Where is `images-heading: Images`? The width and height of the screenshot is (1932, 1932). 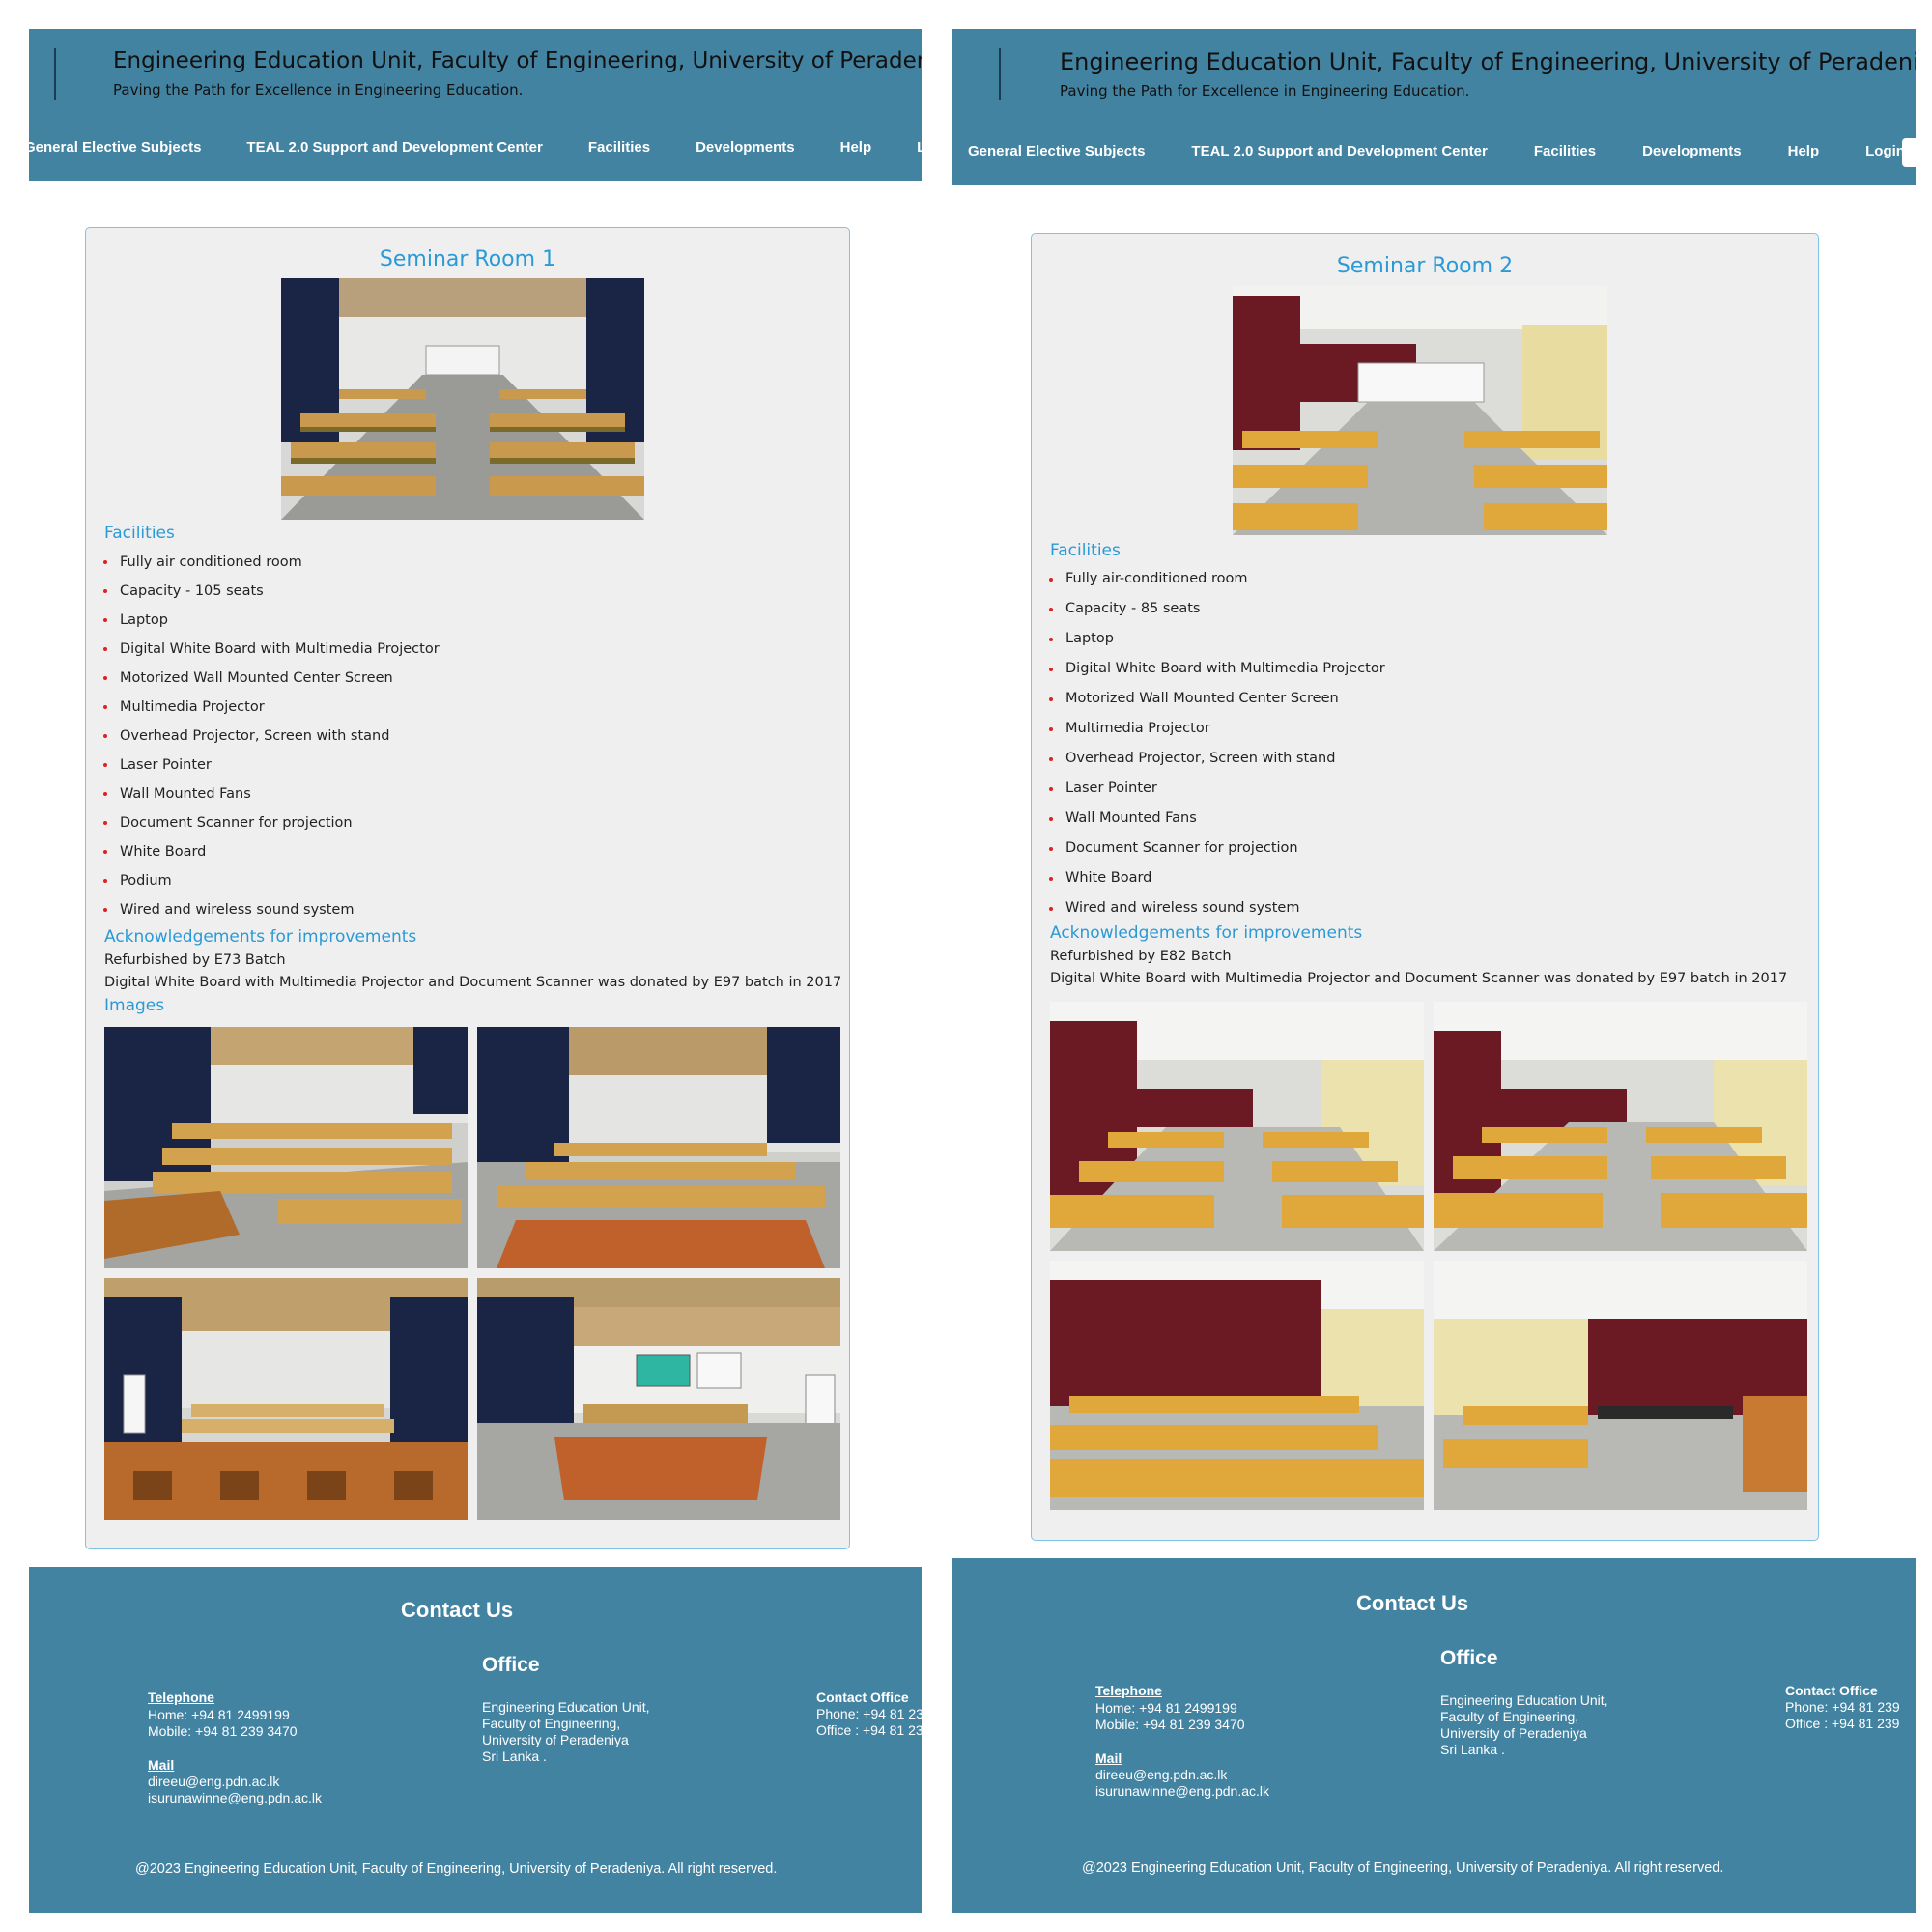 images-heading: Images is located at coordinates (134, 1005).